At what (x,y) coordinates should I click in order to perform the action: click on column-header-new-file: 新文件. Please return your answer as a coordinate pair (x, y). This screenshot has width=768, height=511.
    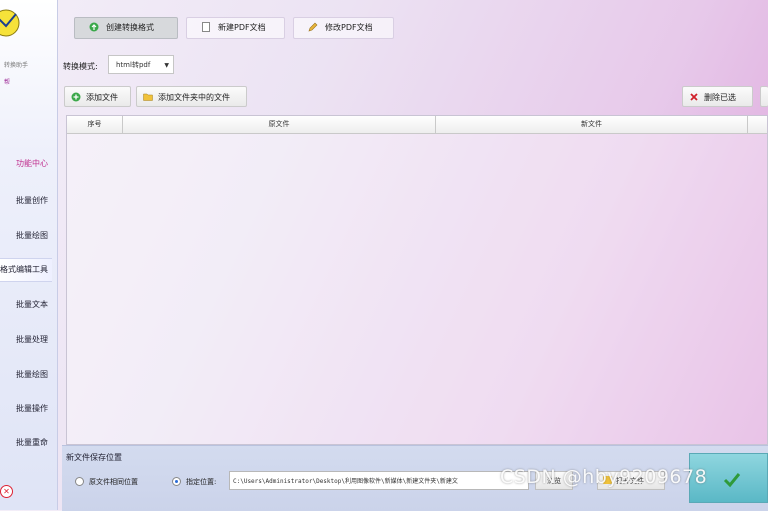
    Looking at the image, I should click on (592, 124).